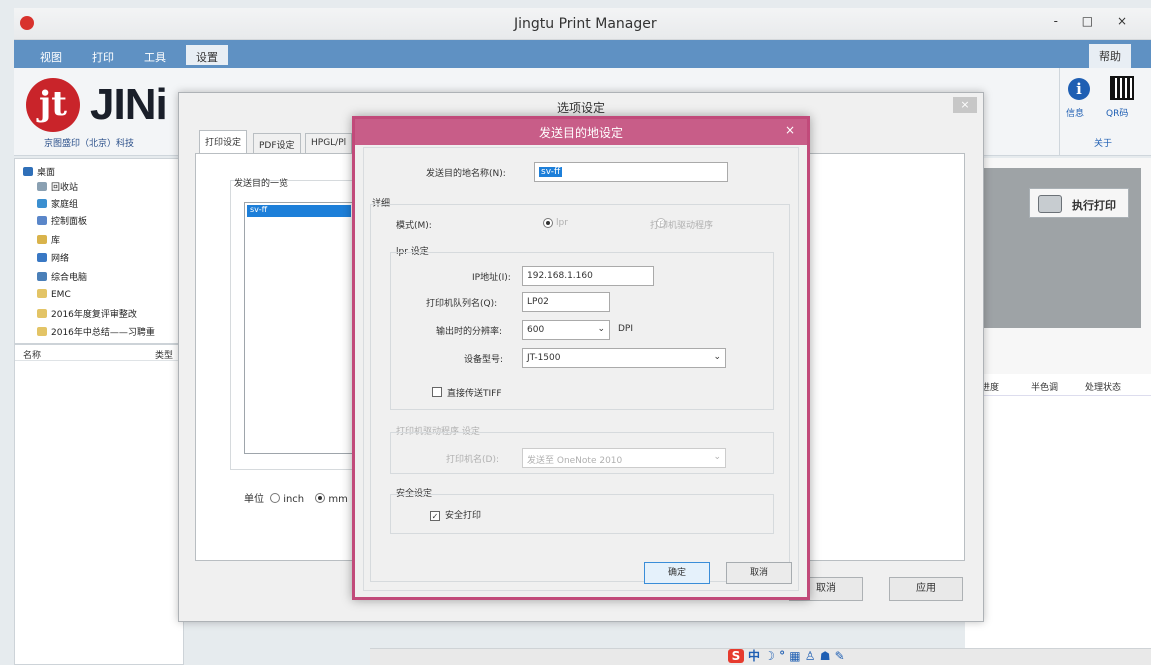 The image size is (1151, 665). Describe the element at coordinates (484, 360) in the screenshot. I see `model-label: 设备型号:` at that location.